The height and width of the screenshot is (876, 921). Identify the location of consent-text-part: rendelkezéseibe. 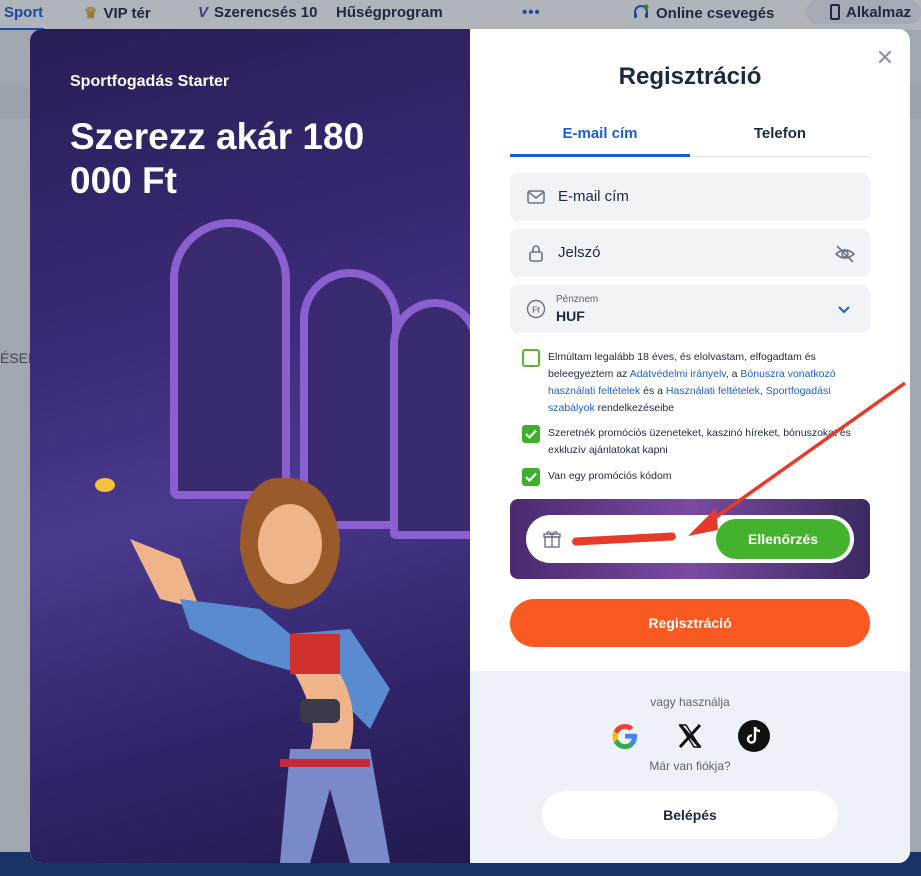
(634, 408).